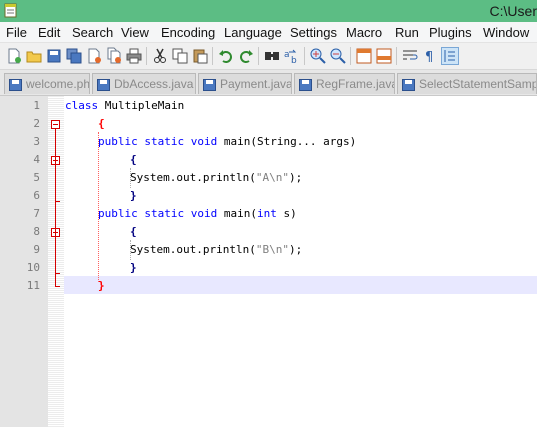  Describe the element at coordinates (49, 32) in the screenshot. I see `menu-edit: Edit` at that location.